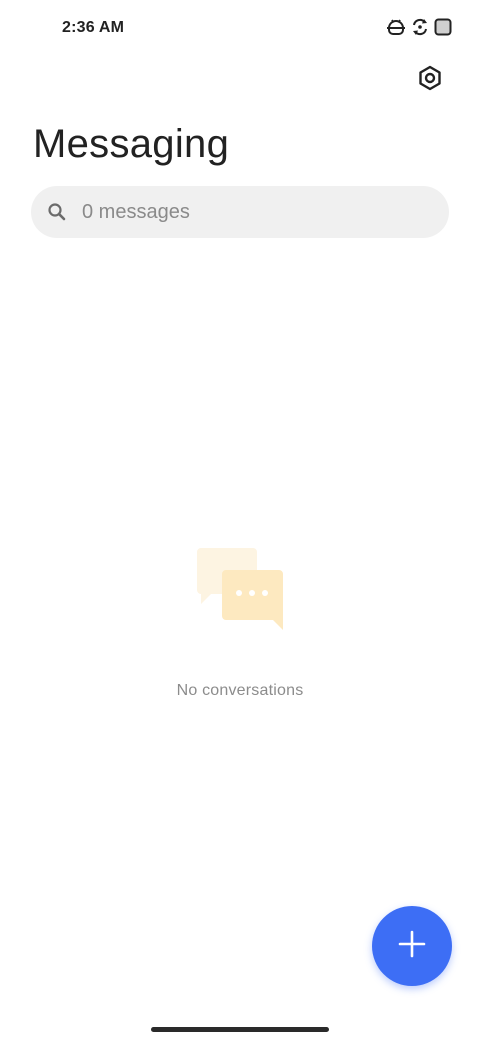 The image size is (480, 1040). I want to click on new-conversation-button, so click(412, 946).